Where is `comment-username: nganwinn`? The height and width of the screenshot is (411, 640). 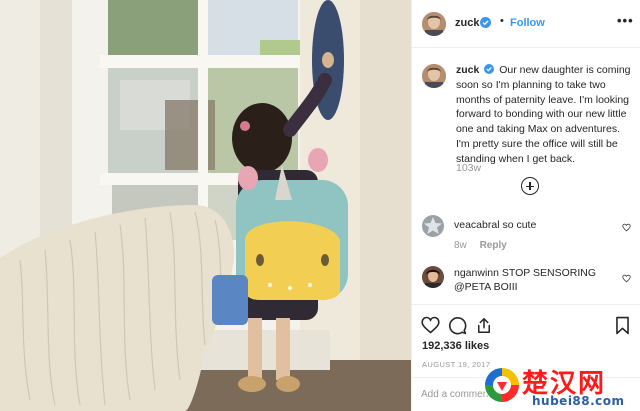
comment-username: nganwinn is located at coordinates (476, 273).